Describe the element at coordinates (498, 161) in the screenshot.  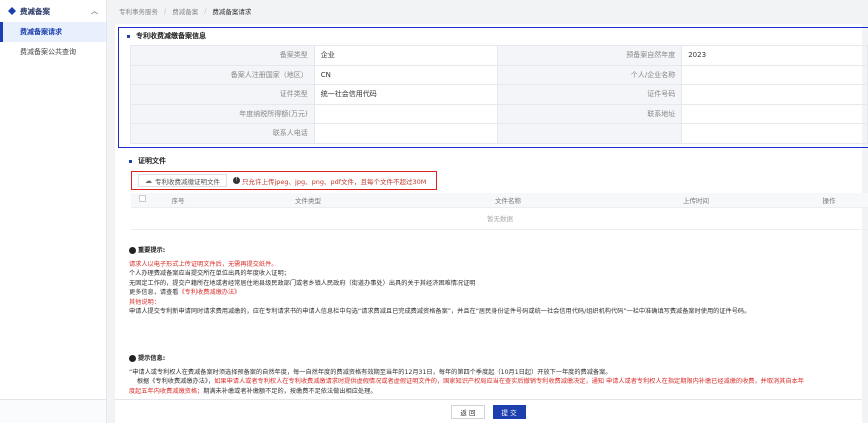
I see `section-title: 证明文件` at that location.